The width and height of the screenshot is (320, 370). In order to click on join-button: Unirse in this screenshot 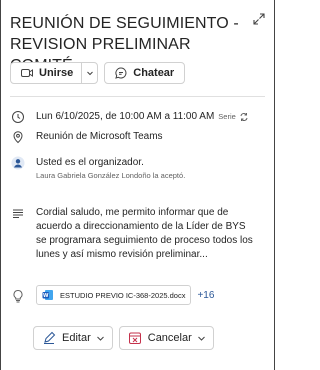, I will do `click(54, 73)`.